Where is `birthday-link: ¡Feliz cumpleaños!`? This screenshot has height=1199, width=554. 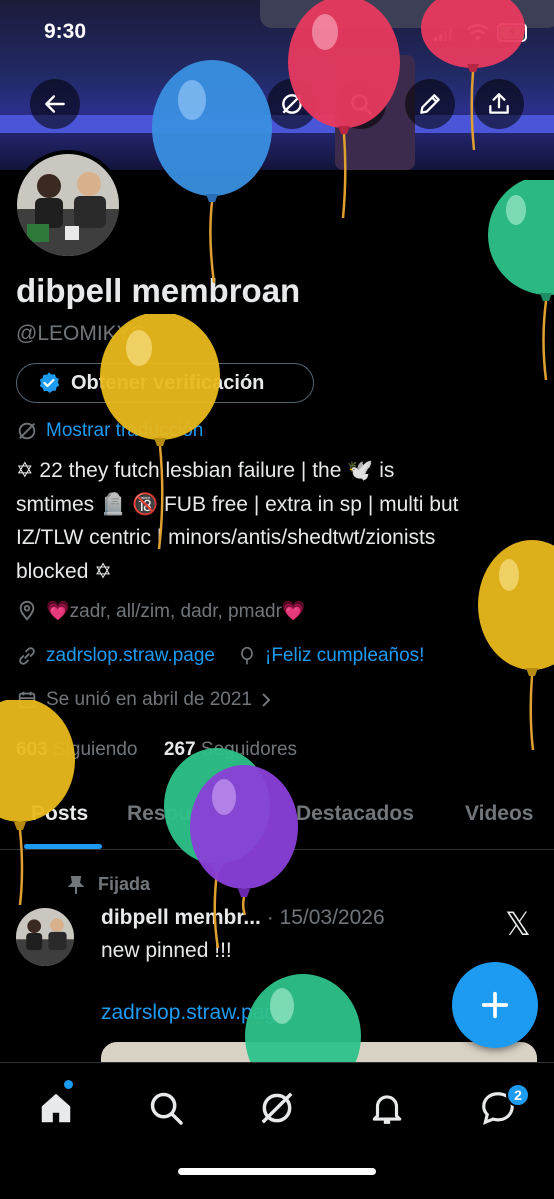 birthday-link: ¡Feliz cumpleaños! is located at coordinates (344, 656).